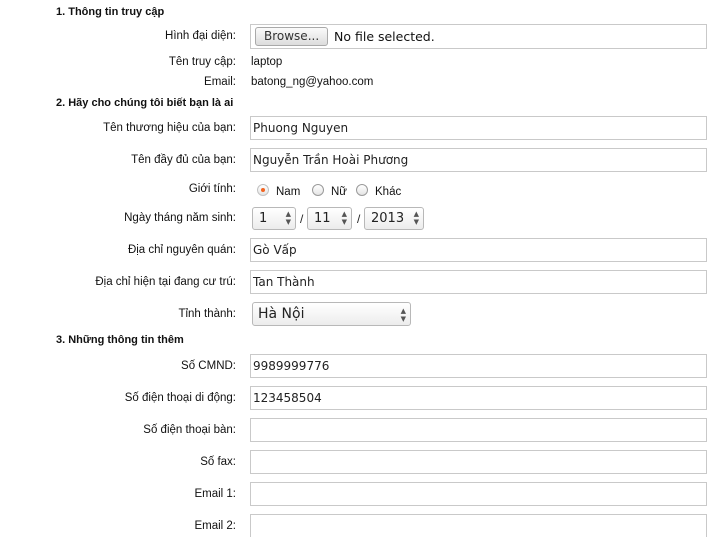  What do you see at coordinates (339, 192) in the screenshot?
I see `gender-option-female: Nữ` at bounding box center [339, 192].